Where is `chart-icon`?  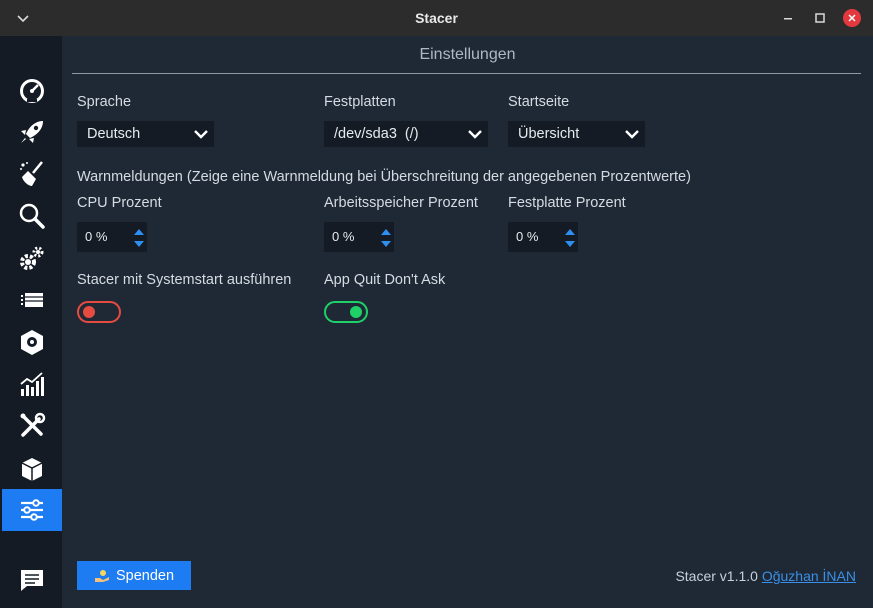
chart-icon is located at coordinates (32, 384).